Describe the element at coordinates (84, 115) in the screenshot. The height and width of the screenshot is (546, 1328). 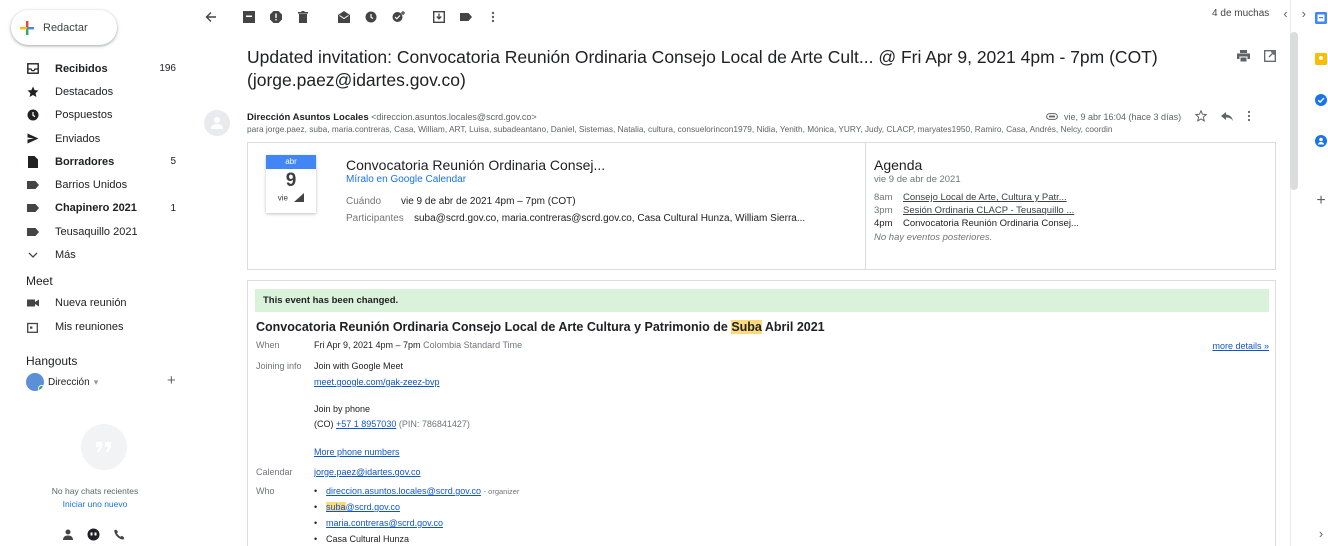
I see `nav-label: Pospuestos` at that location.